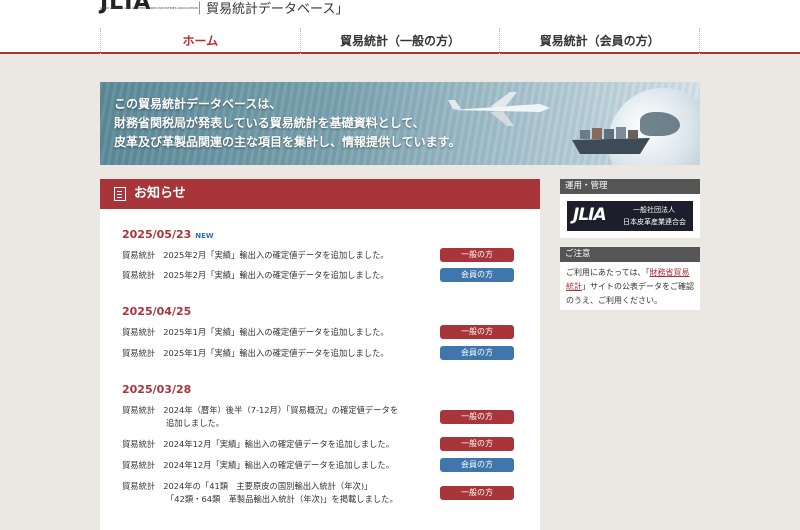  Describe the element at coordinates (157, 234) in the screenshot. I see `date-text: 2025/05/23` at that location.